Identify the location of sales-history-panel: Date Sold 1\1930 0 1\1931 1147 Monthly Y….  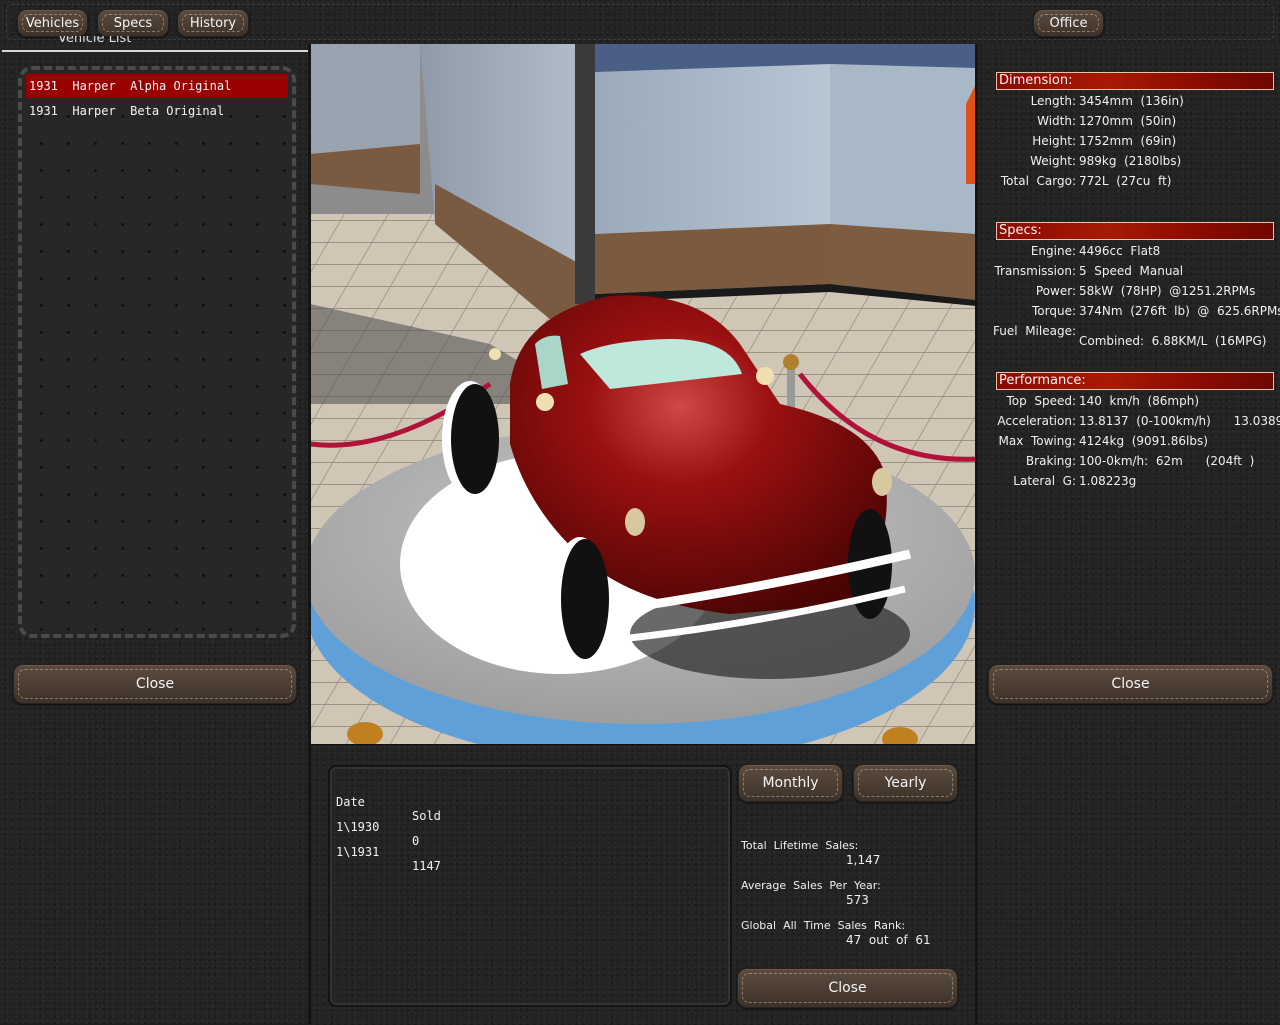
(644, 884).